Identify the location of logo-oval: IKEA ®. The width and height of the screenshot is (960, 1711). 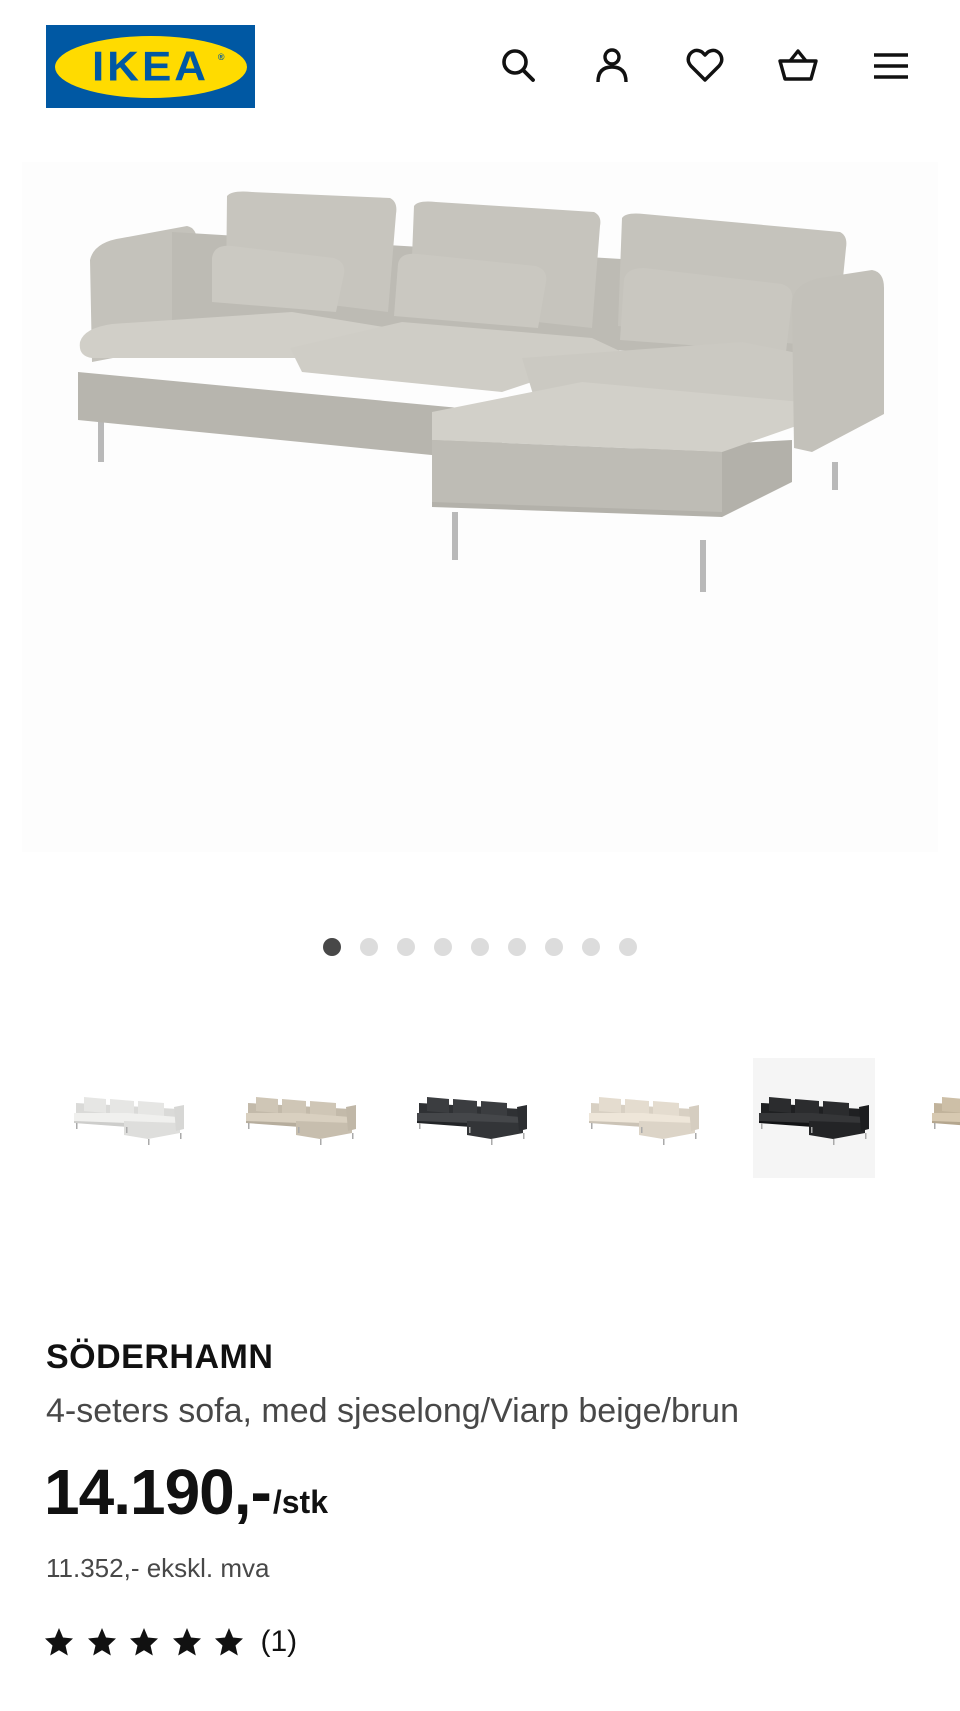
(150, 66).